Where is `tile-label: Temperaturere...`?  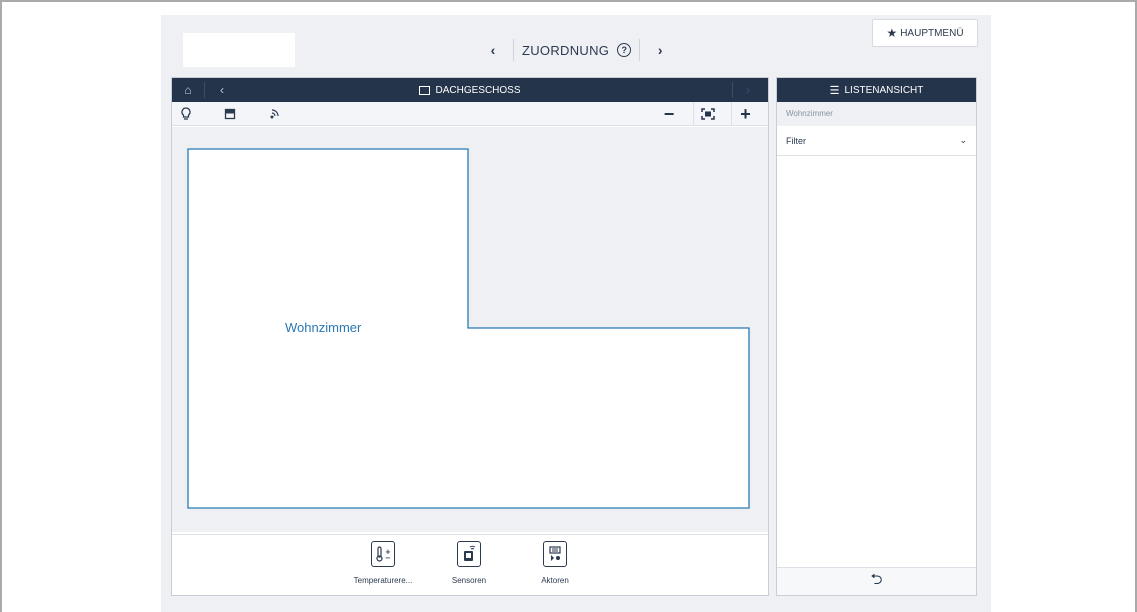 tile-label: Temperaturere... is located at coordinates (383, 580).